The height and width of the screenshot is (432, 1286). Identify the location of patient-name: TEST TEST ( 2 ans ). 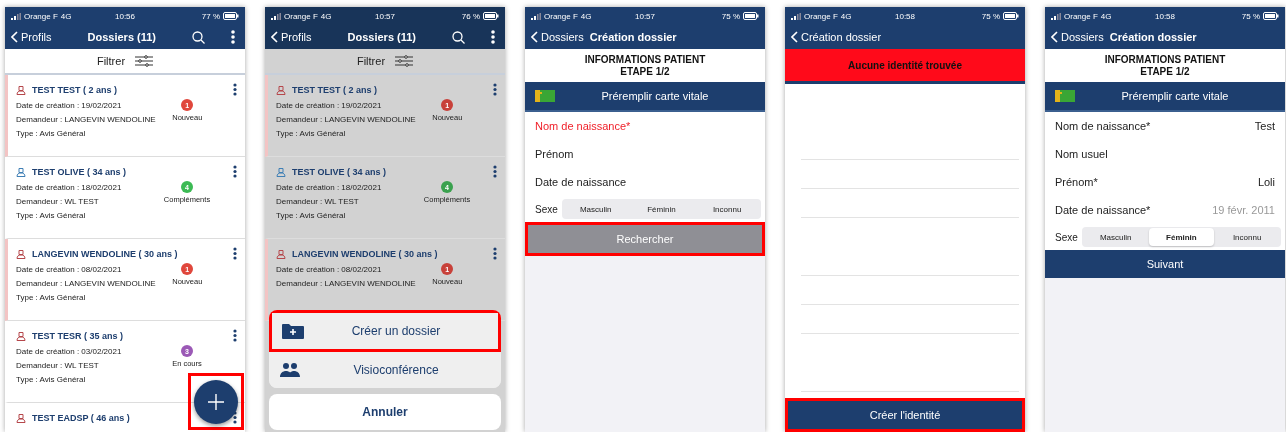
(335, 89).